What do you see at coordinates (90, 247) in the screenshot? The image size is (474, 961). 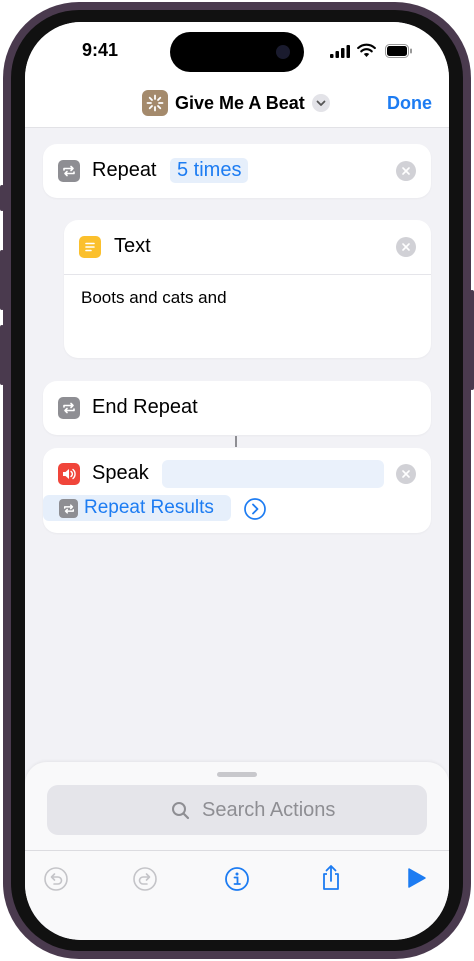 I see `text-lines-icon` at bounding box center [90, 247].